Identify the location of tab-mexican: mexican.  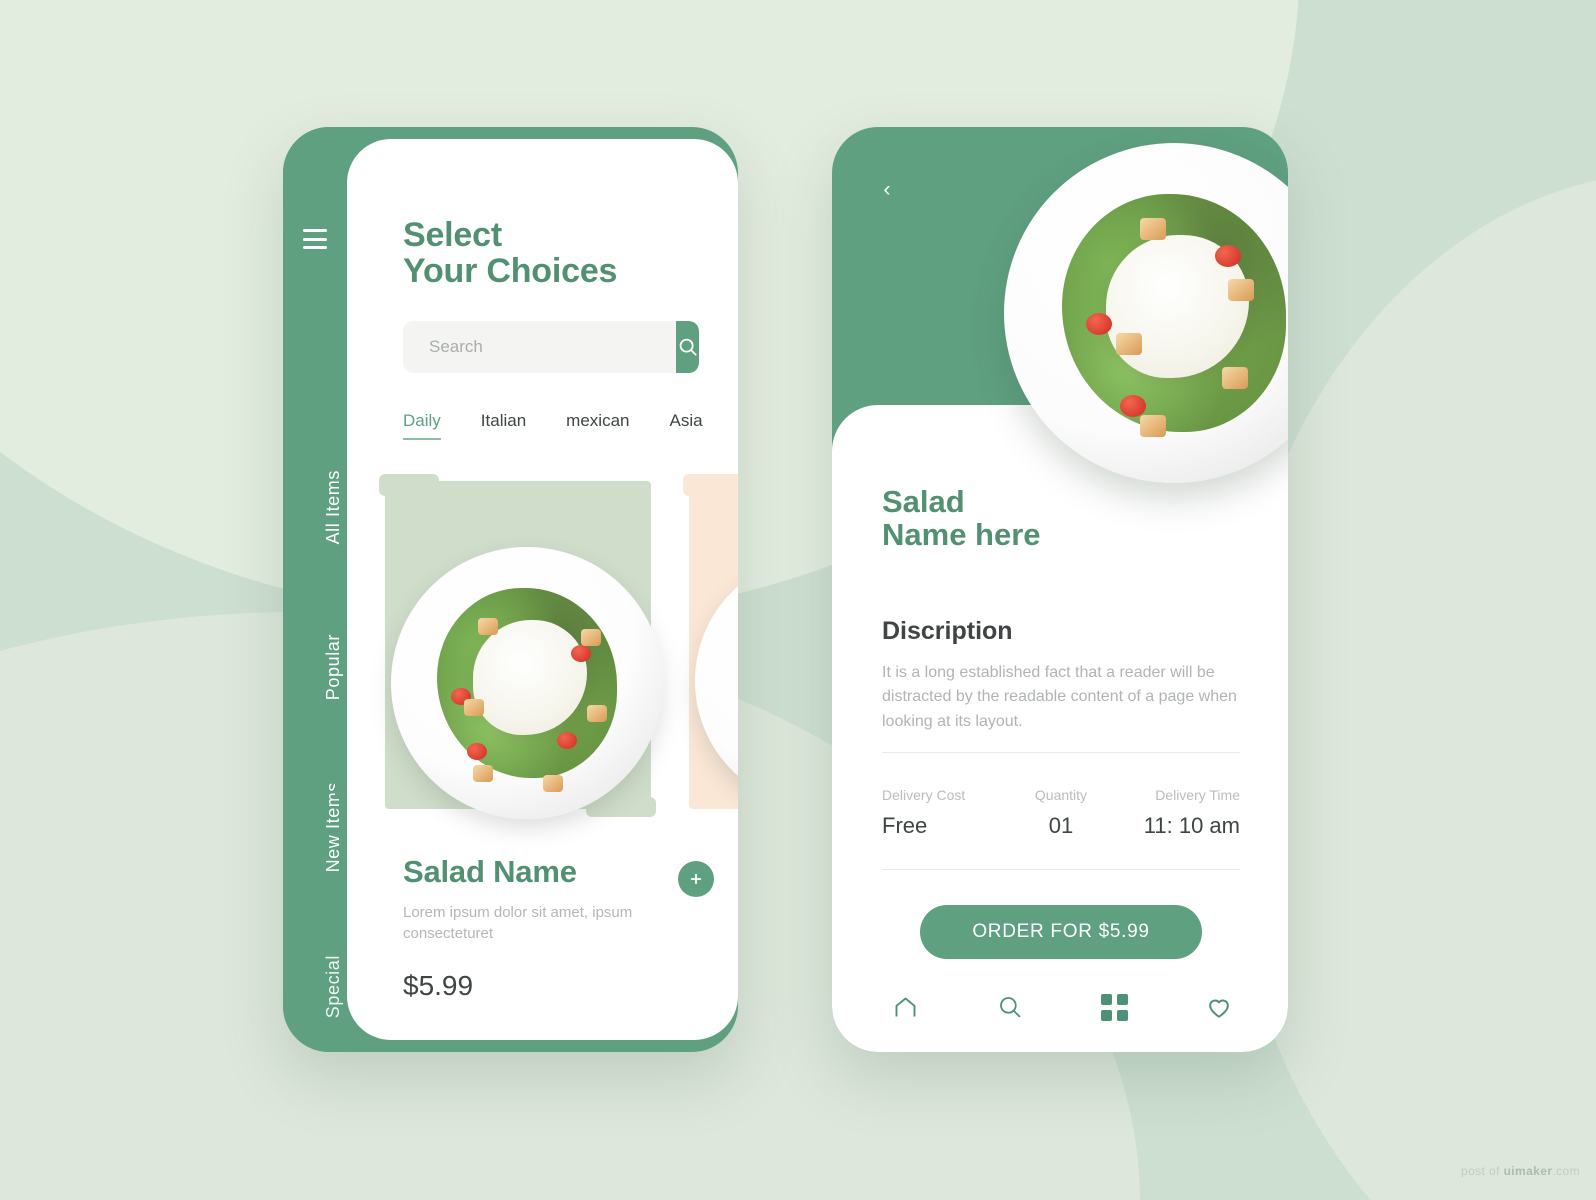
(597, 424).